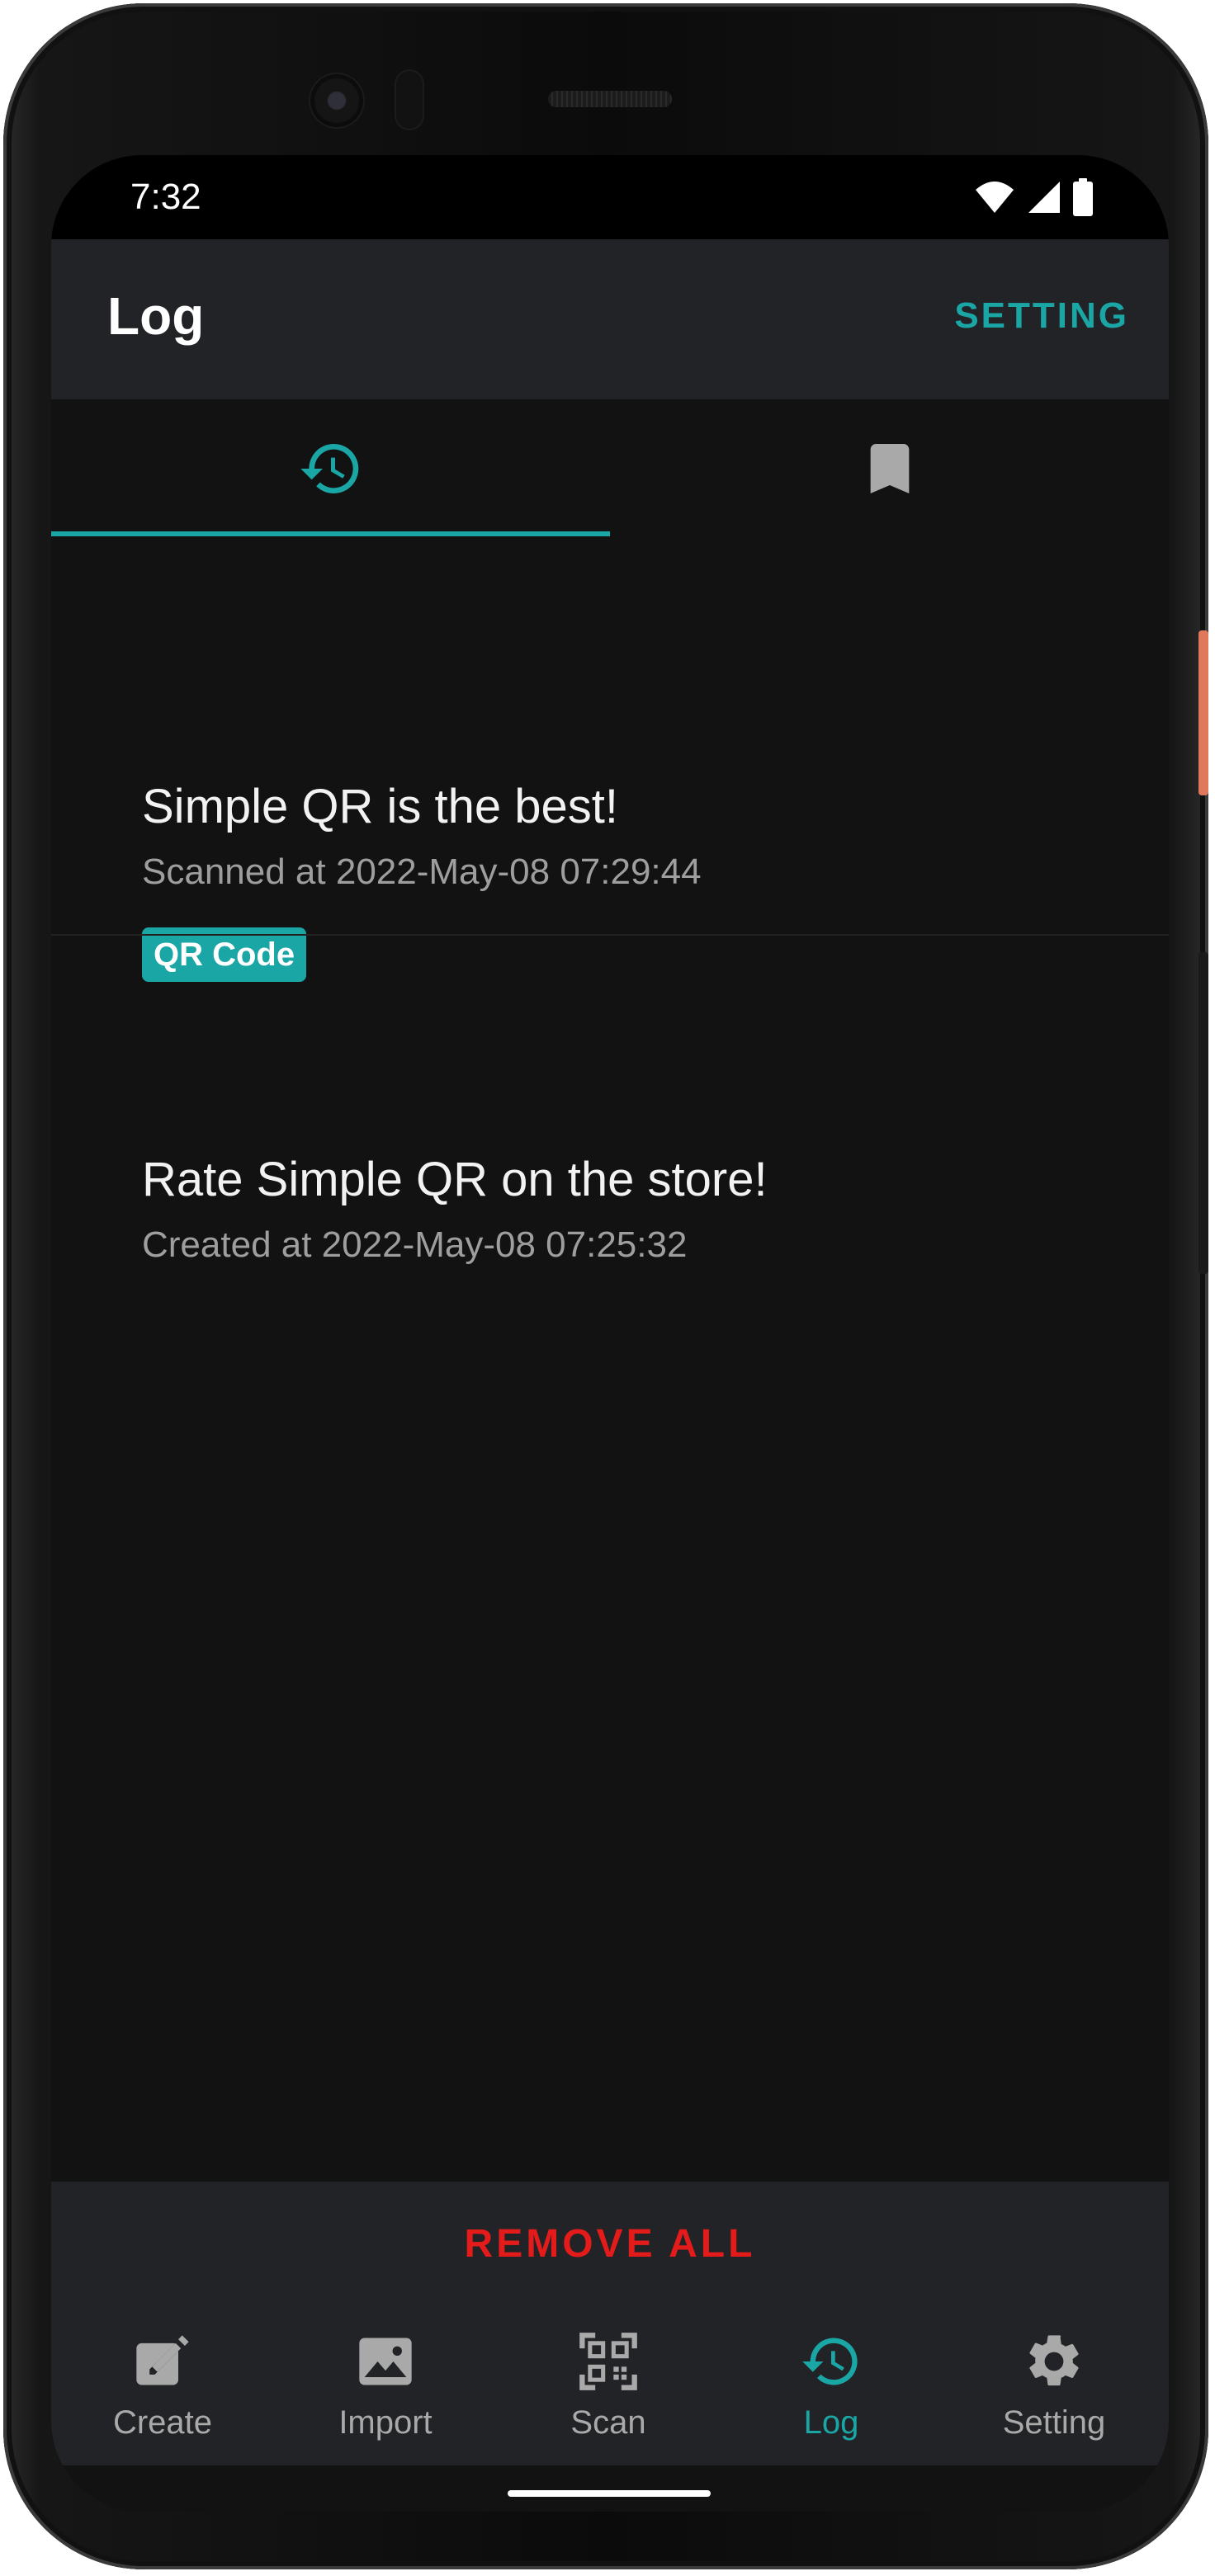  I want to click on nav-label: Scan, so click(608, 2422).